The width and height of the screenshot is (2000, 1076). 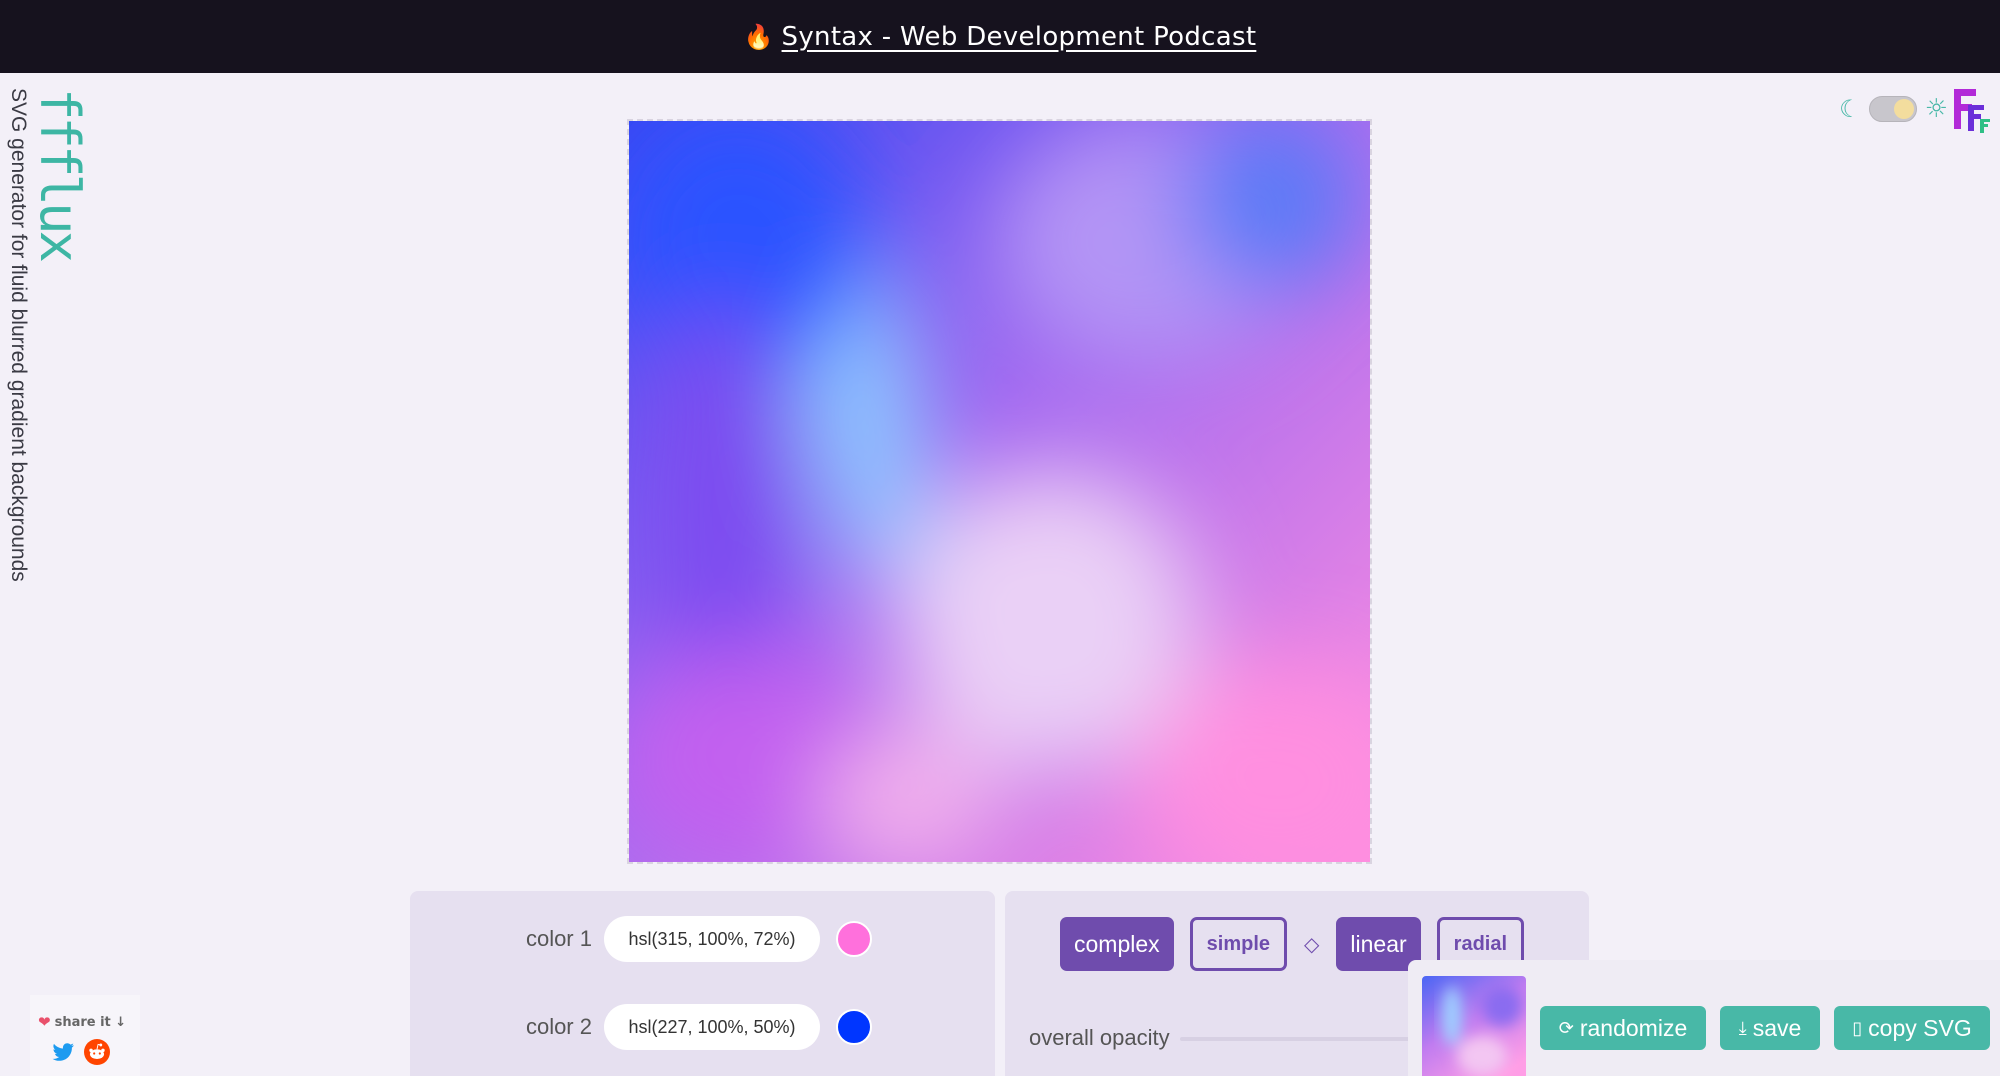 What do you see at coordinates (558, 938) in the screenshot?
I see `color1-label: color 1` at bounding box center [558, 938].